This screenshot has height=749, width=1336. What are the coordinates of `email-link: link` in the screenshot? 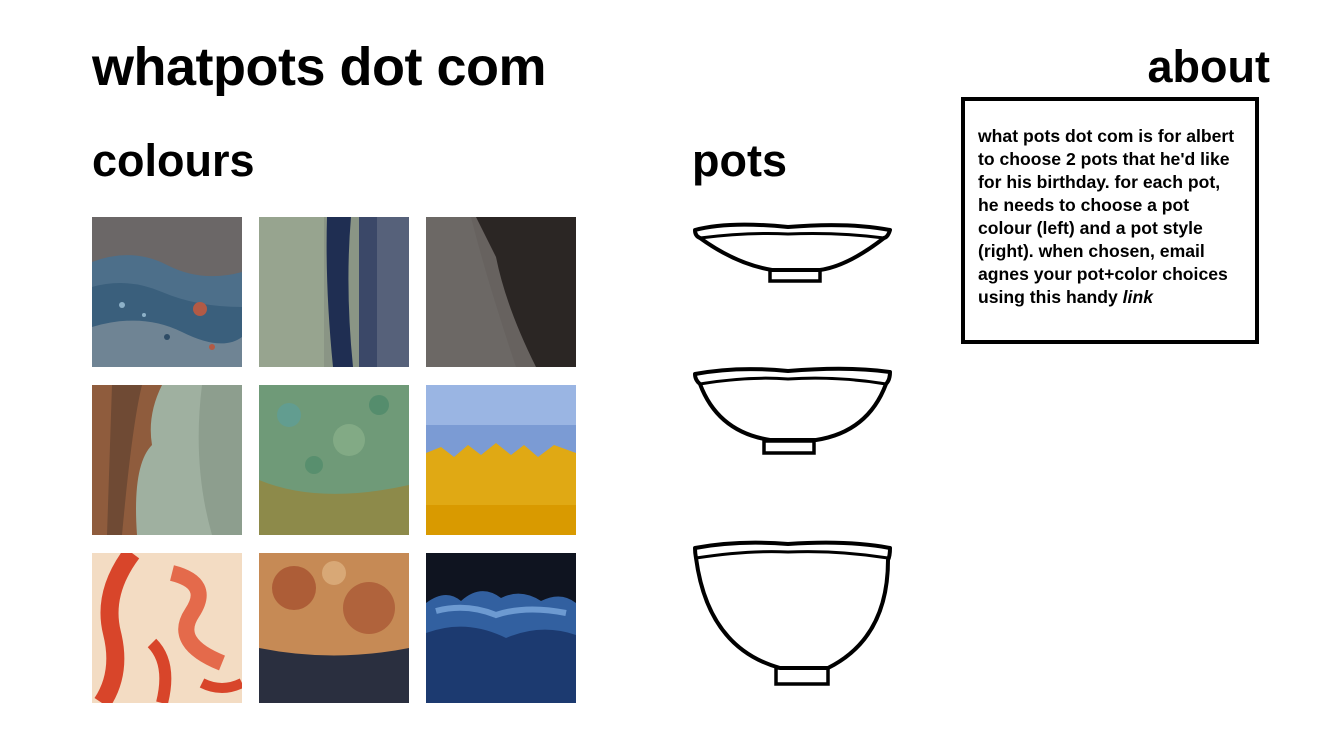 It's located at (1138, 297).